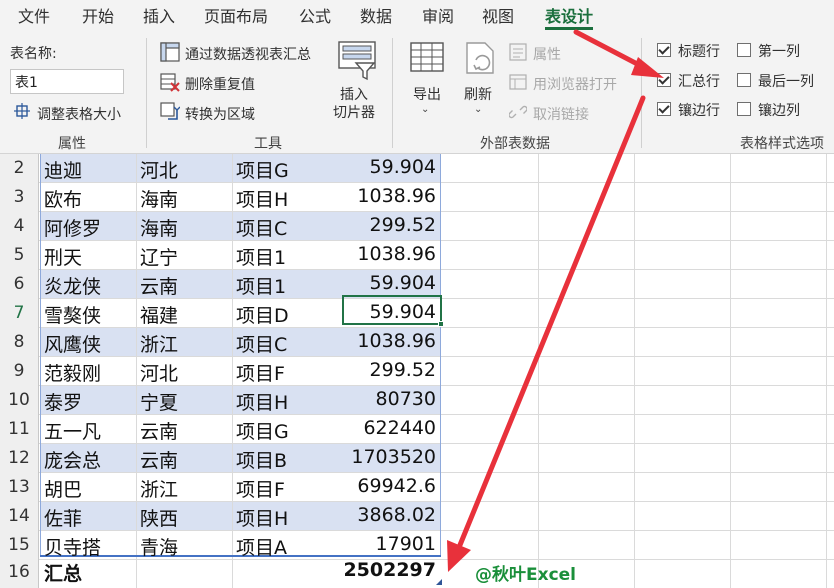 This screenshot has height=588, width=834. I want to click on active-cell-selection, so click(392, 310).